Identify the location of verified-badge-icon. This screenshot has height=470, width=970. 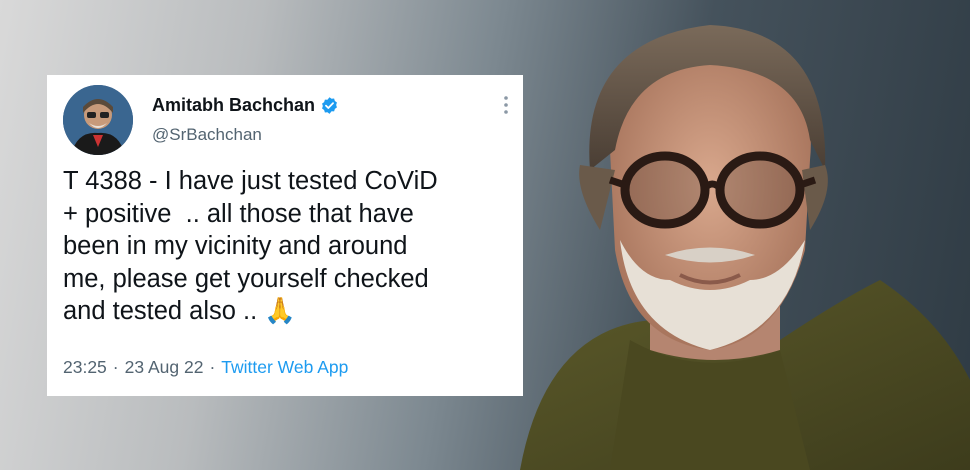
(329, 105).